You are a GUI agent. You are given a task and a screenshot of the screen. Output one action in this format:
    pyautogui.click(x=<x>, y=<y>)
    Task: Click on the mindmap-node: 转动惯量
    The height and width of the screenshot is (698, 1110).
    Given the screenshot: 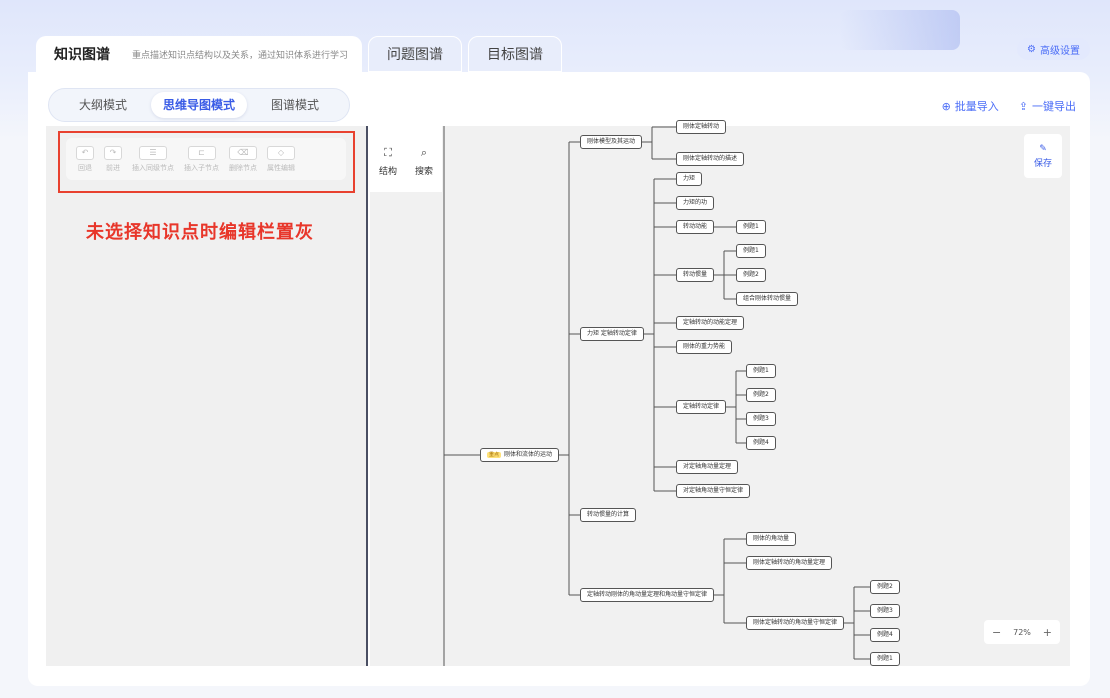 What is the action you would take?
    pyautogui.click(x=695, y=275)
    